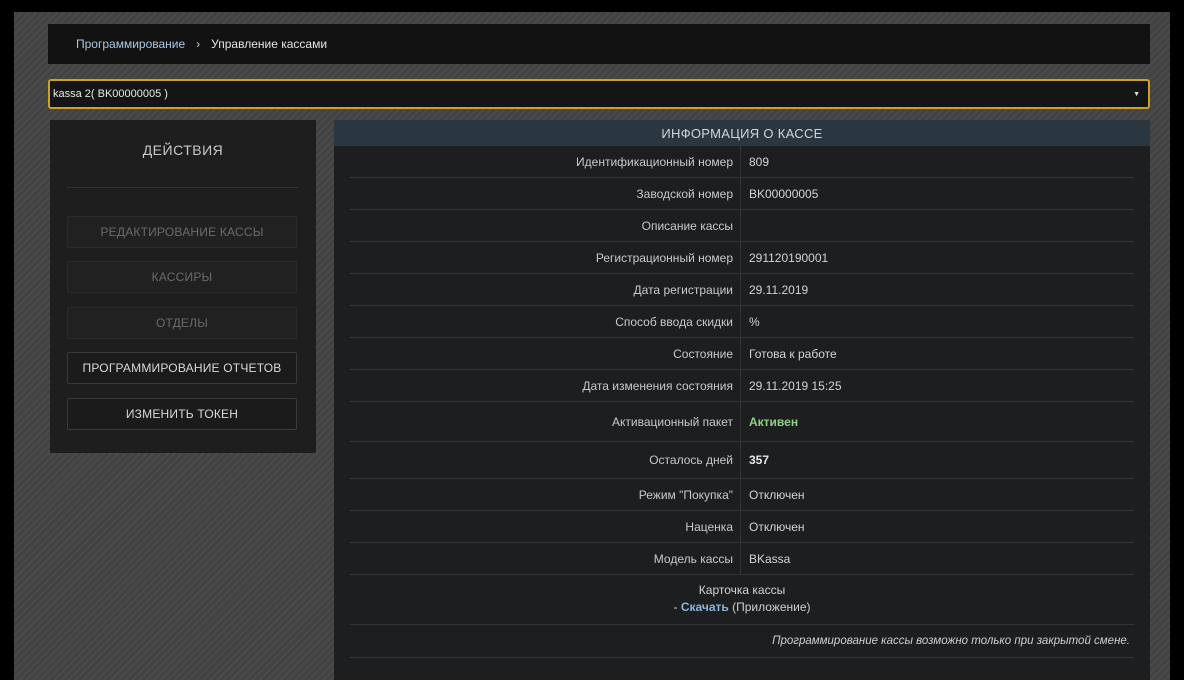  What do you see at coordinates (1136, 94) in the screenshot?
I see `dropdown-arrow-icon: ▼` at bounding box center [1136, 94].